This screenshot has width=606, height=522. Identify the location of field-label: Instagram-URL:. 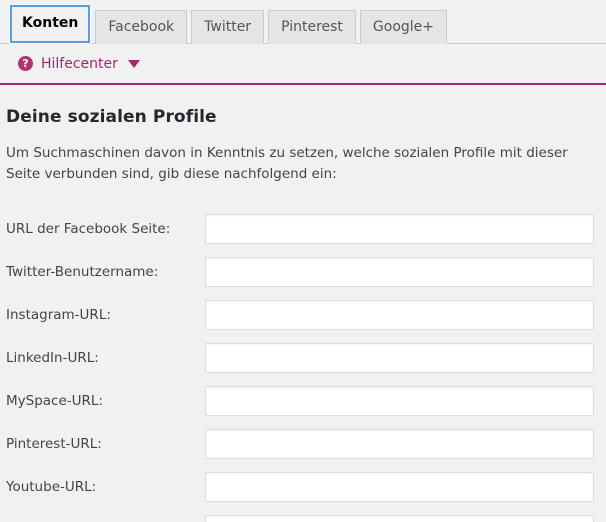
(58, 314).